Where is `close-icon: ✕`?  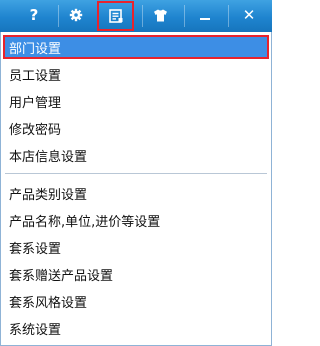 close-icon: ✕ is located at coordinates (249, 15).